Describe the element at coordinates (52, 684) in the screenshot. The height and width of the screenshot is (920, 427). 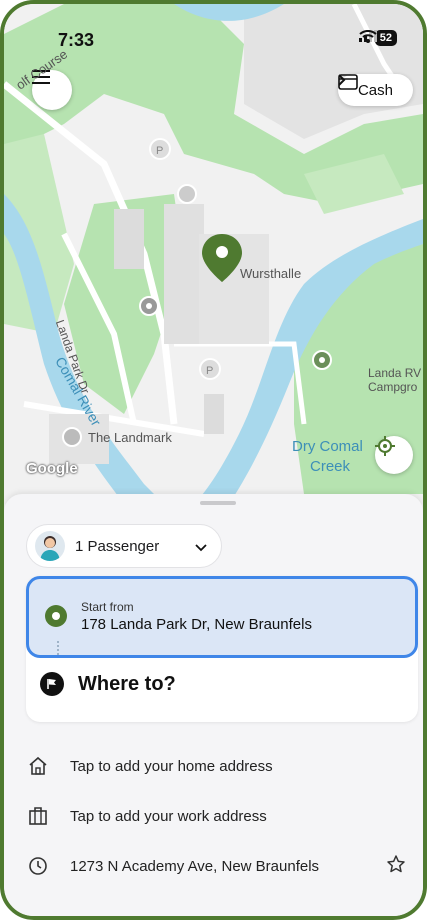
I see `flag-icon` at that location.